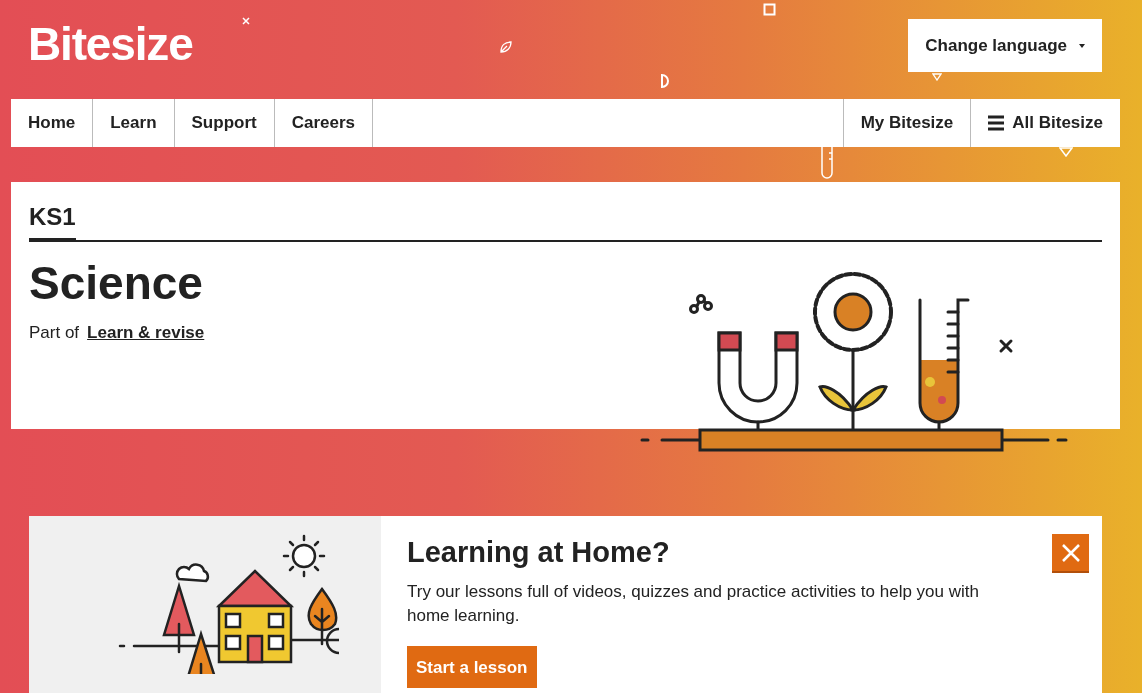 The height and width of the screenshot is (693, 1142). I want to click on promo-text: Try our lessons full of videos, quizzes and practice activities to help you with home learning., so click(693, 604).